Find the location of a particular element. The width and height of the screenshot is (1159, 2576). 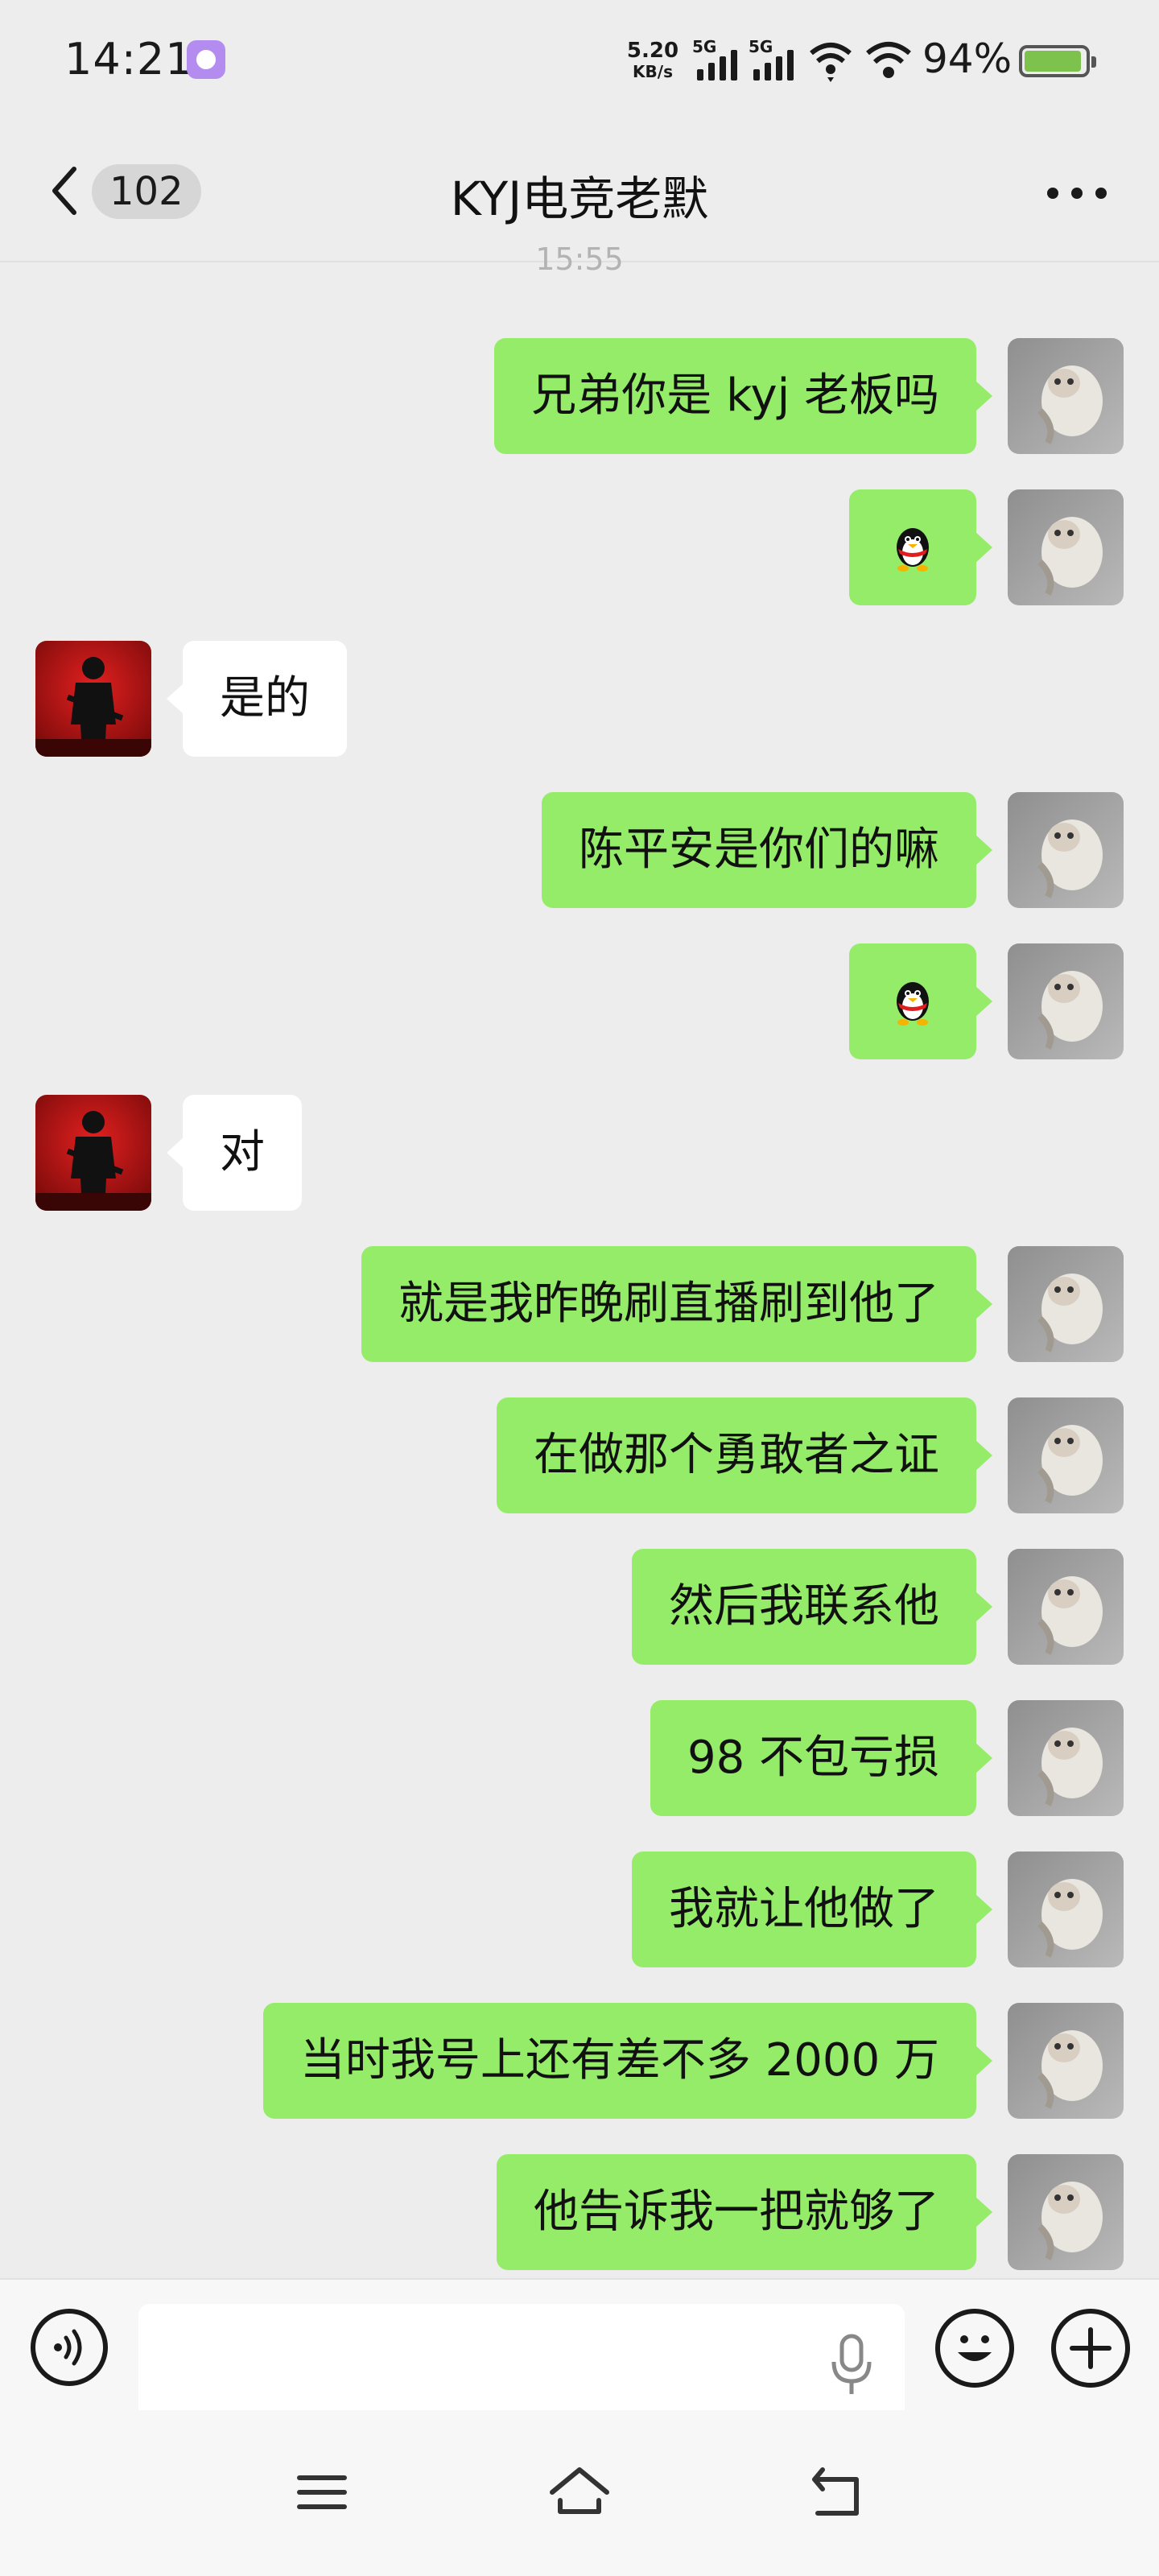

message-row: 就是我昨晚刷直播刷到他了 is located at coordinates (579, 1304).